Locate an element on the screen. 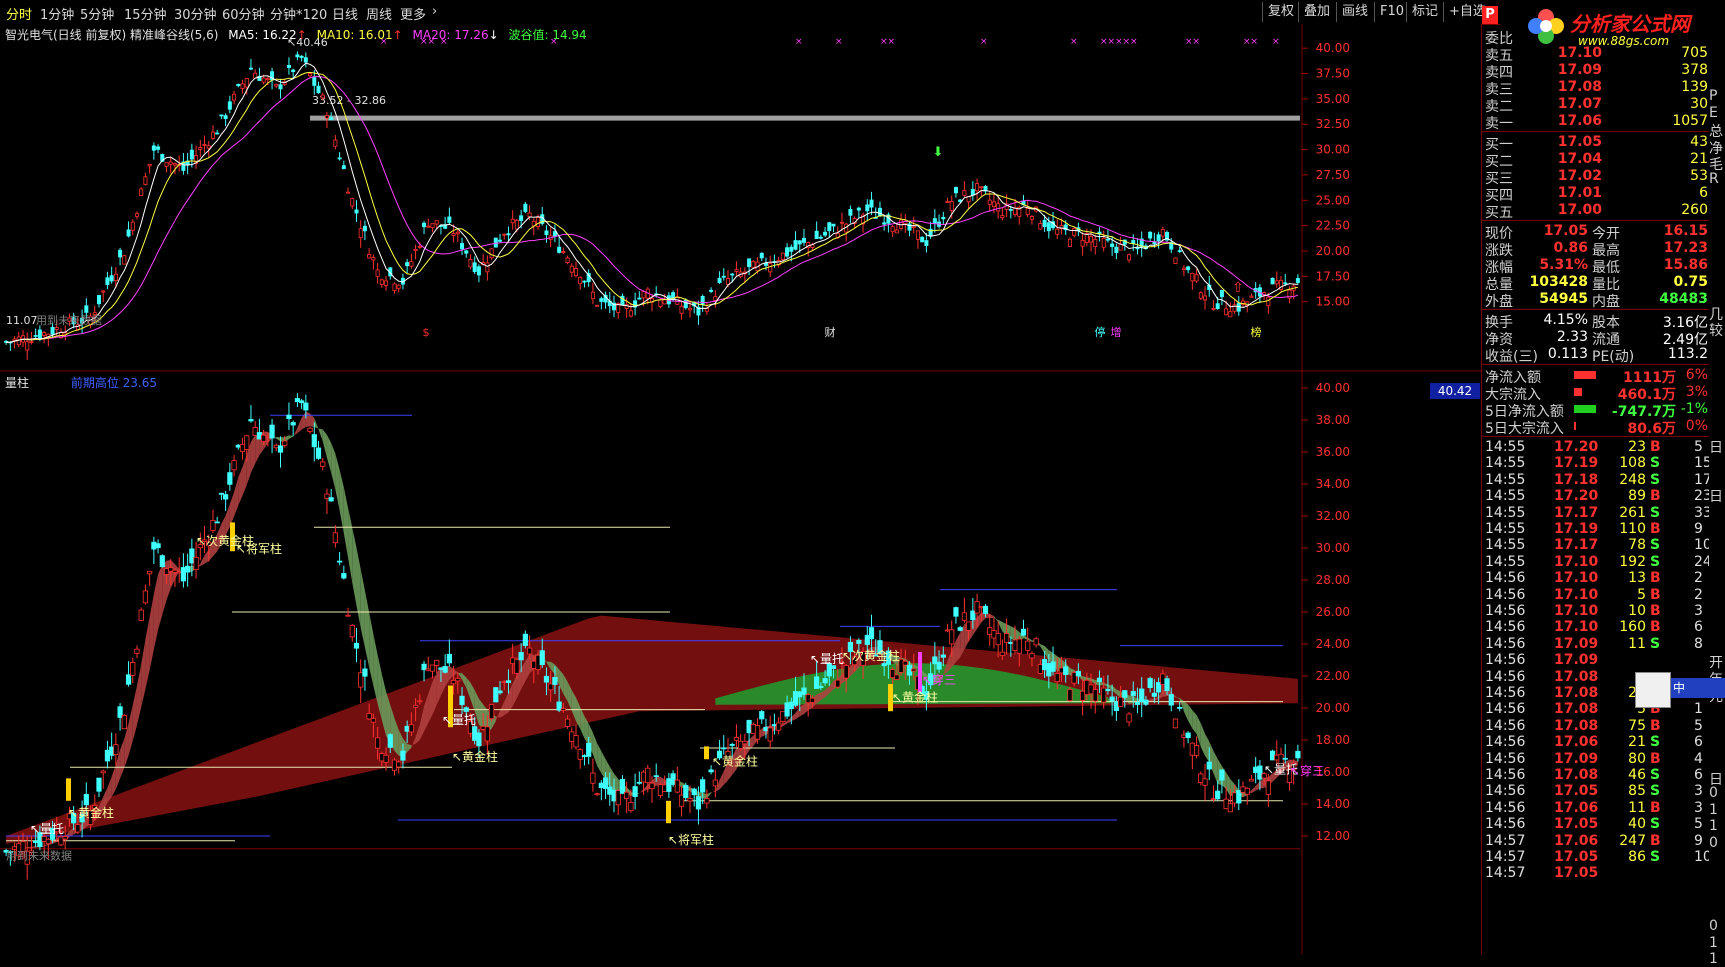 The height and width of the screenshot is (967, 1725). overlay-button: 叠加 is located at coordinates (1316, 12).